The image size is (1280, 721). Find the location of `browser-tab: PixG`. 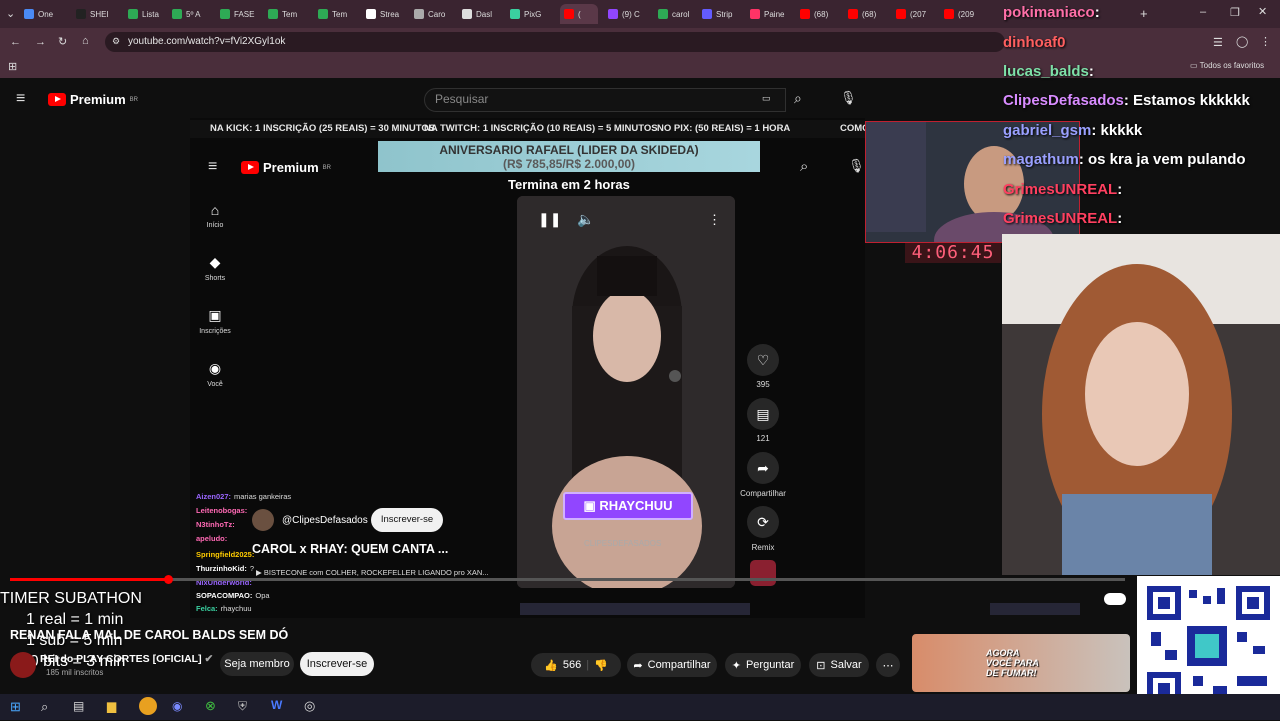

browser-tab: PixG is located at coordinates (532, 14).